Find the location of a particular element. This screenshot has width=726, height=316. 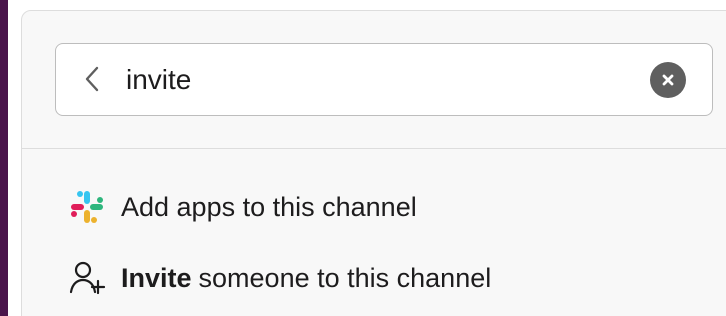

back-button is located at coordinates (92, 79).